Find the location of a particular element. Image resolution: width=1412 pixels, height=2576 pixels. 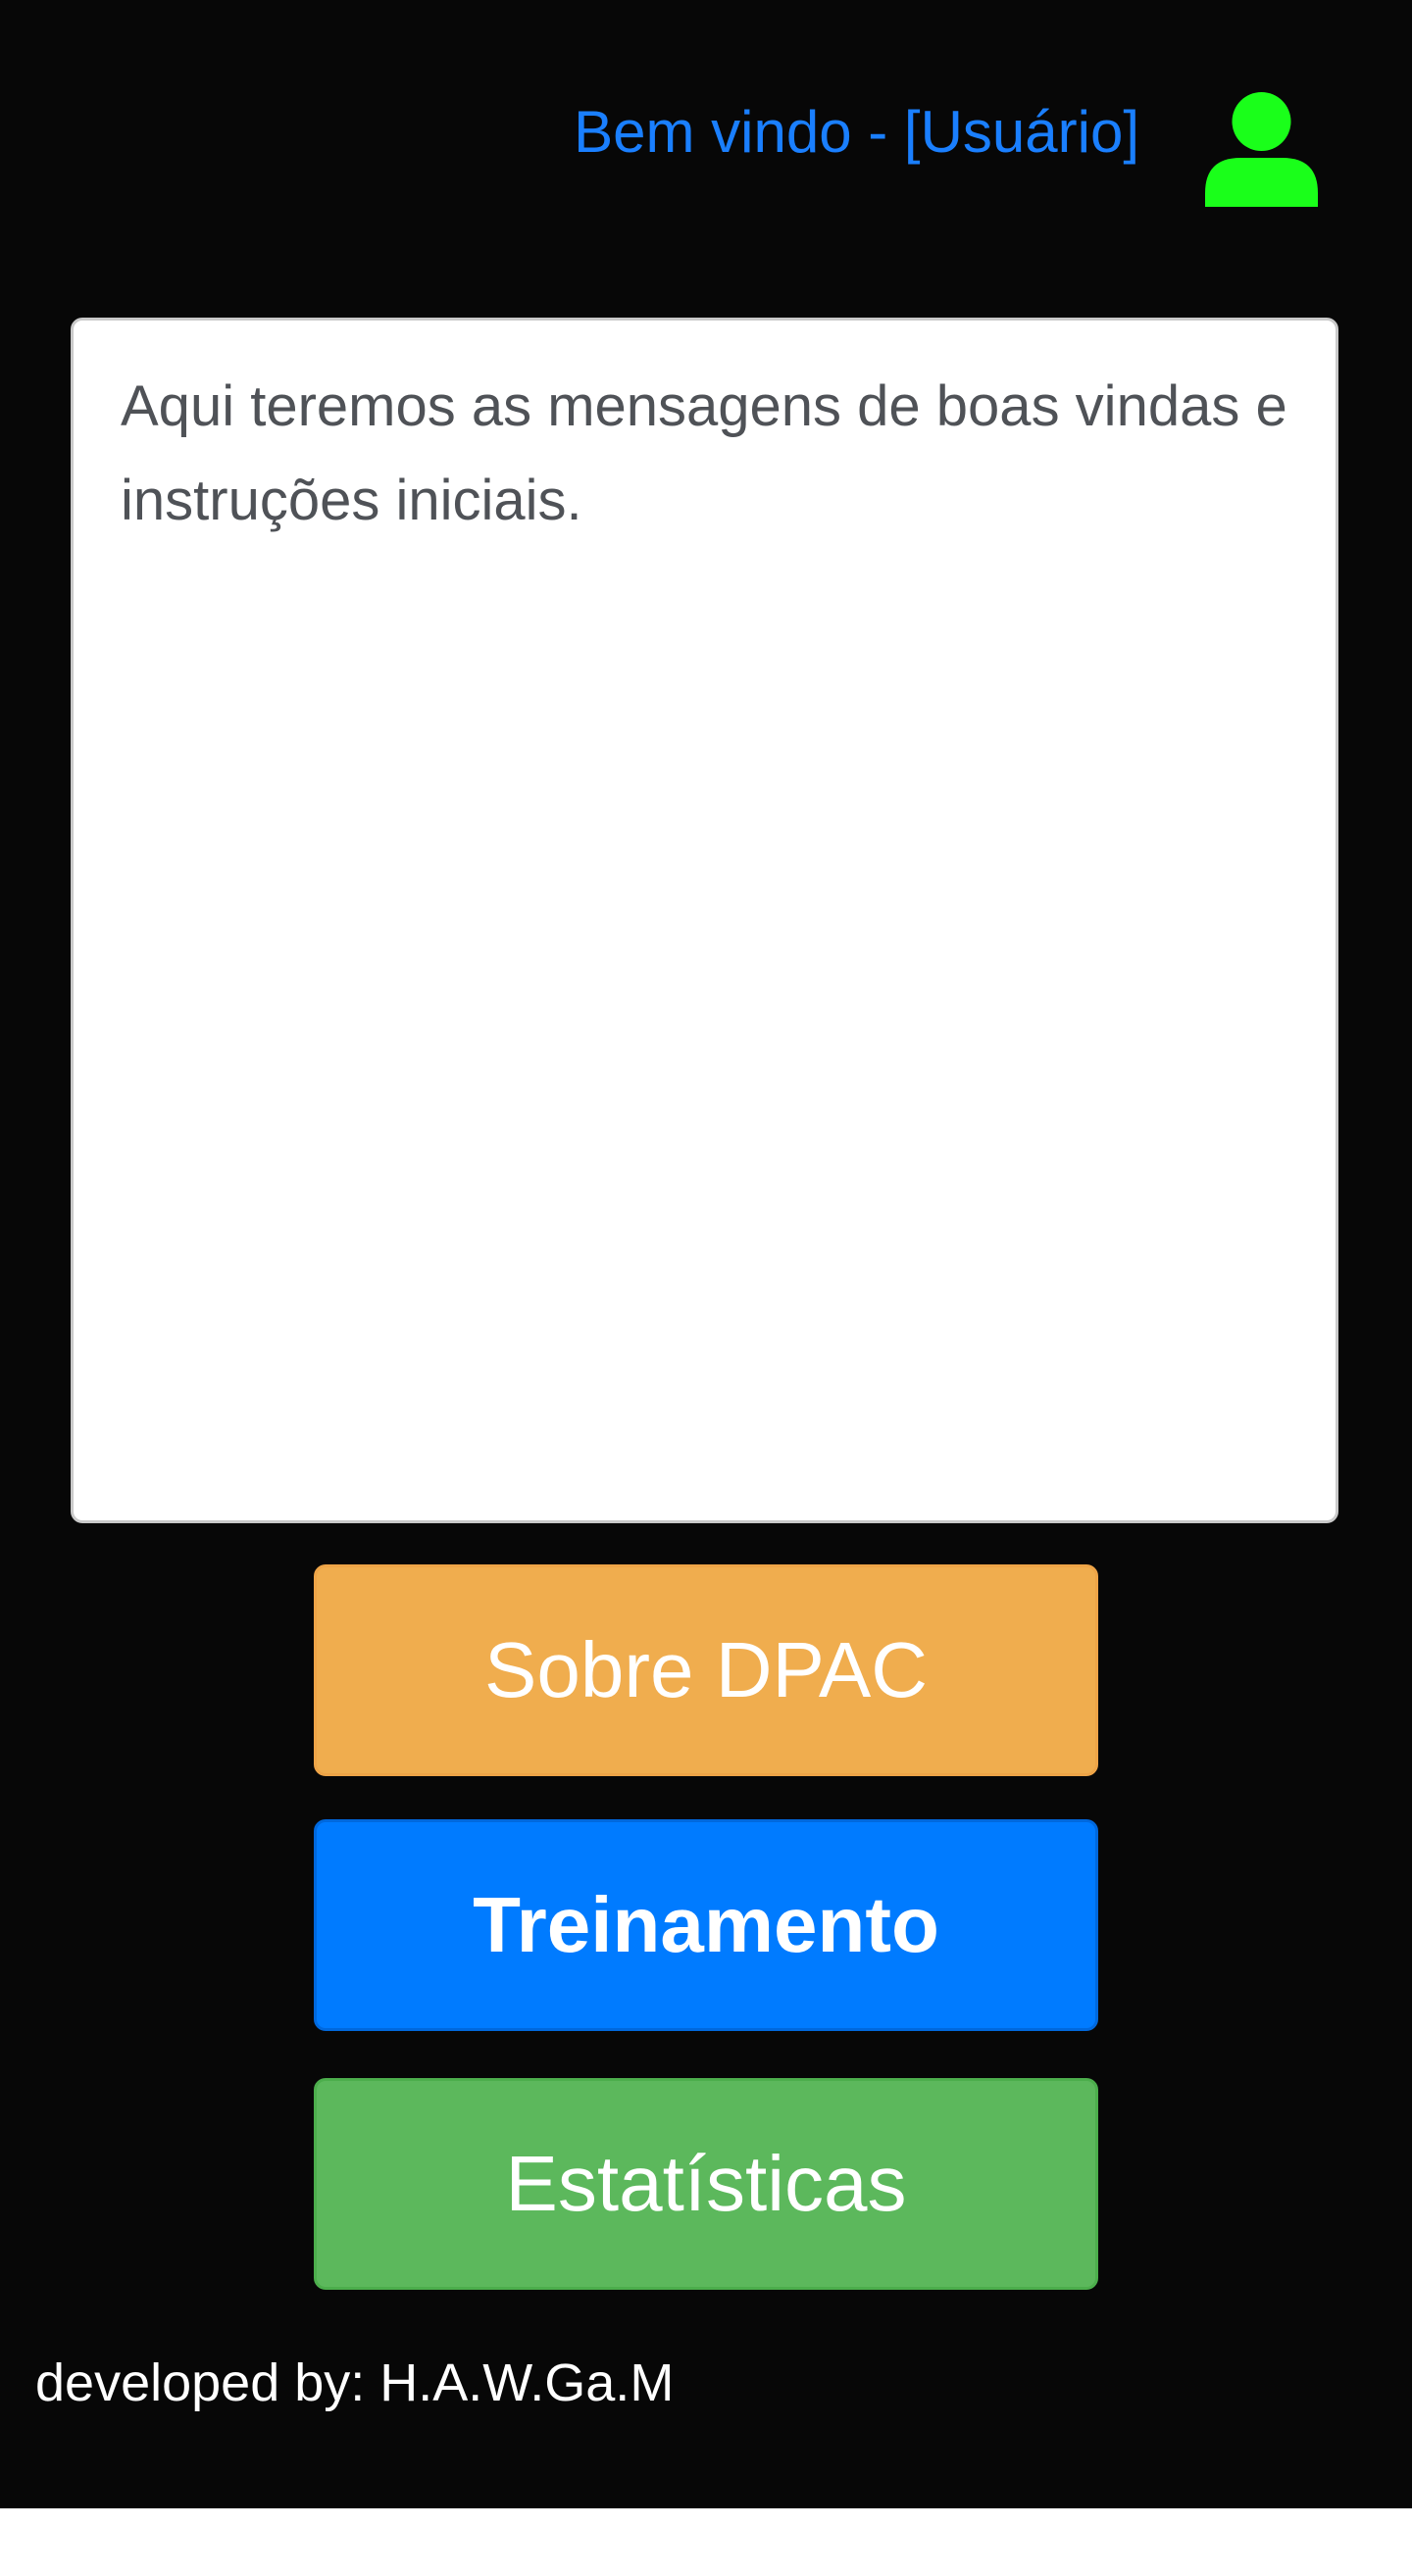

welcome-message: Bem vindo - [Usuário] is located at coordinates (856, 132).